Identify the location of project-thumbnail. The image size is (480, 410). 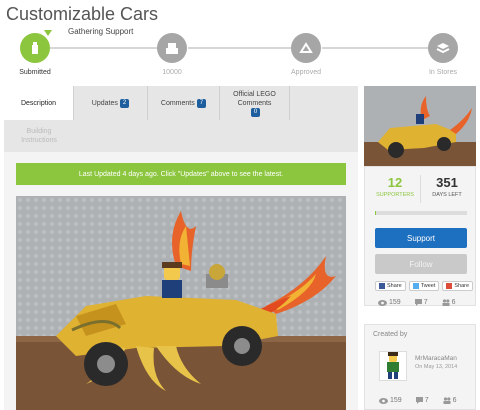
(420, 126).